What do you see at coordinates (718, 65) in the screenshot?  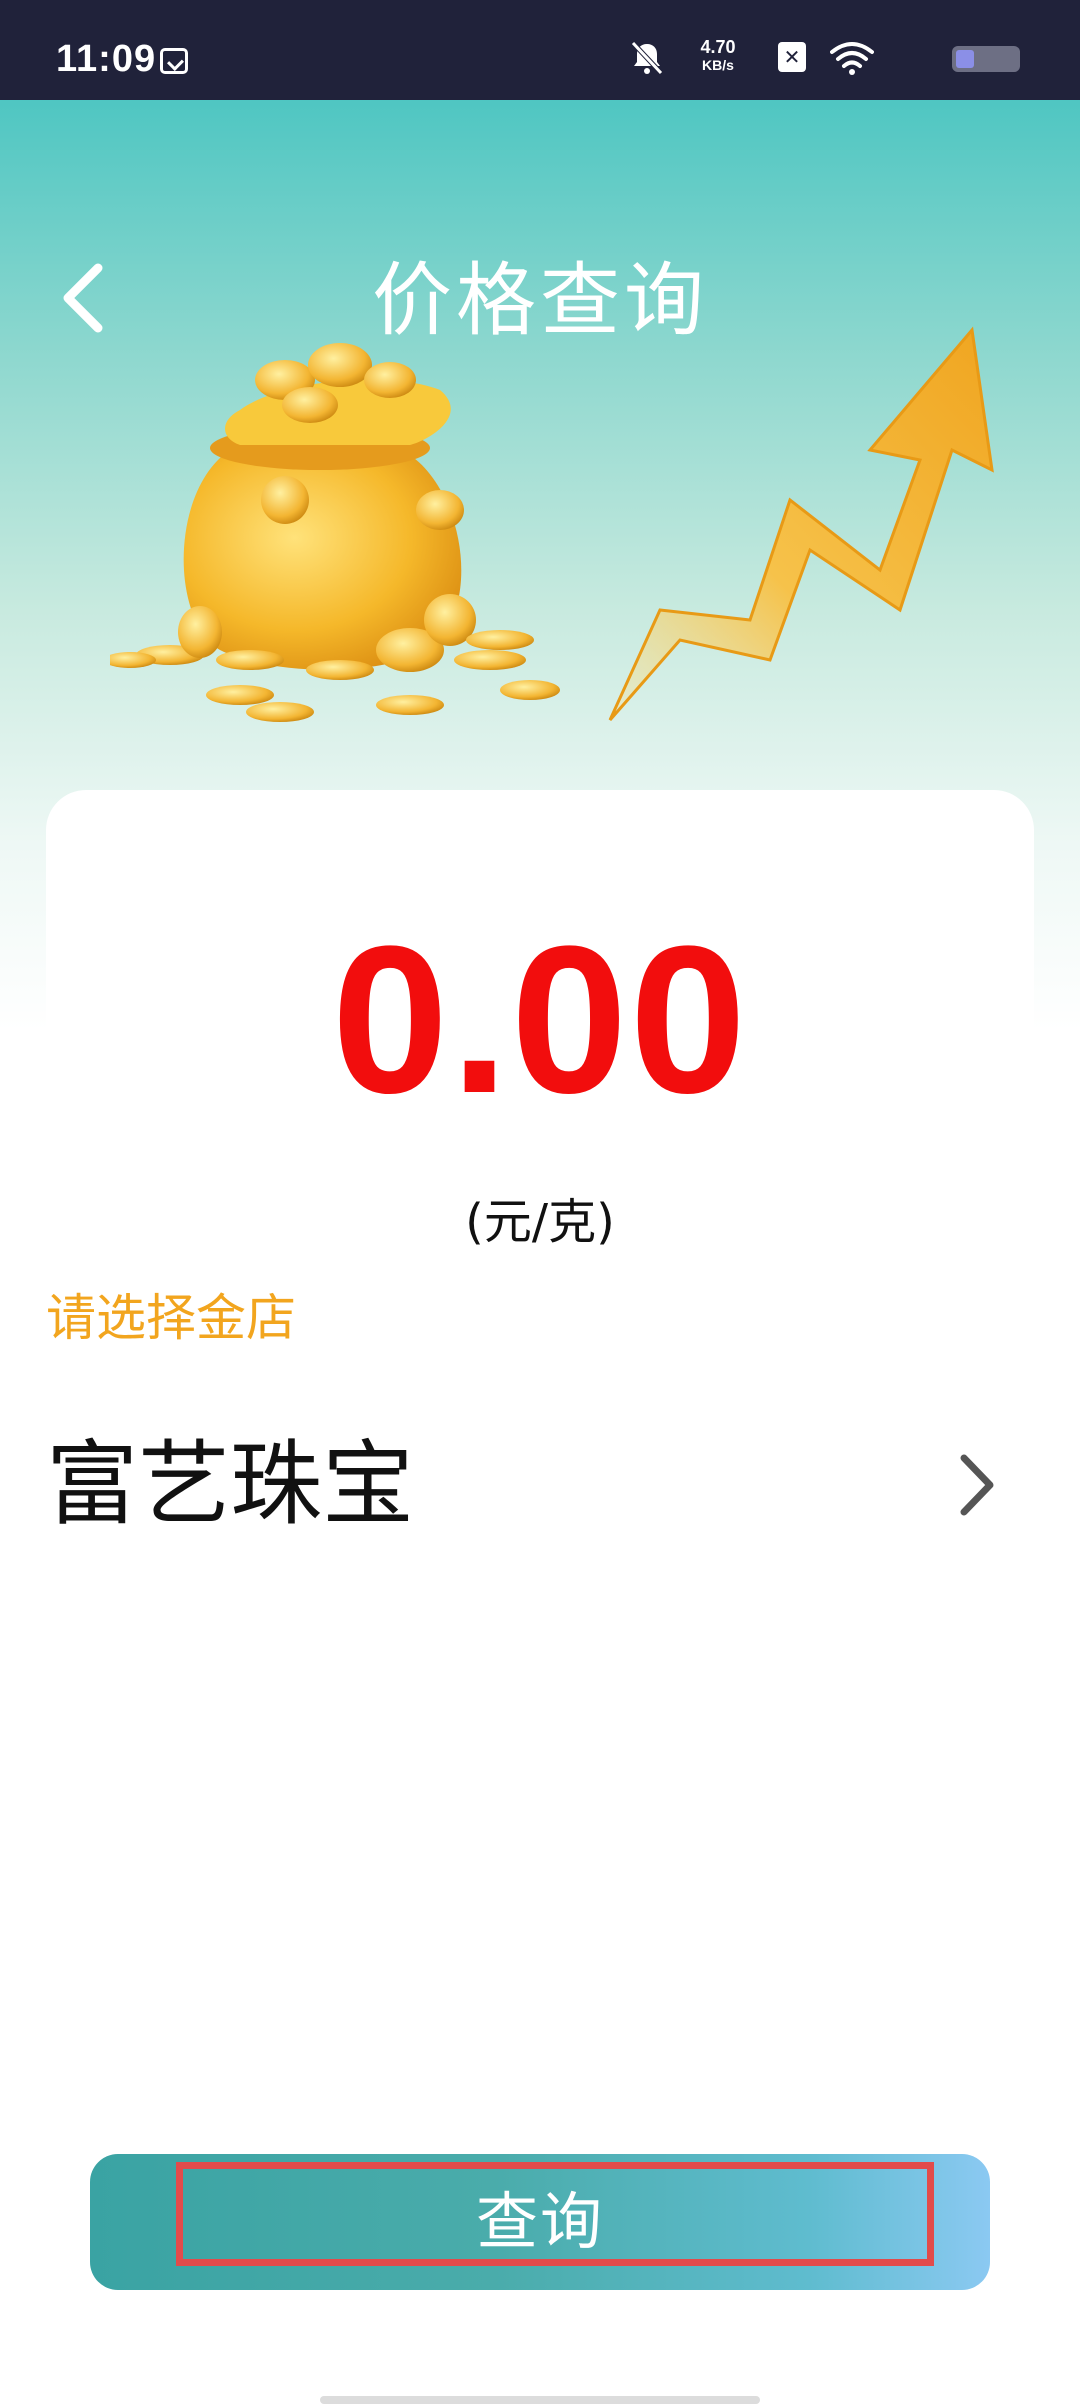 I see `network-speed-unit: KB/s` at bounding box center [718, 65].